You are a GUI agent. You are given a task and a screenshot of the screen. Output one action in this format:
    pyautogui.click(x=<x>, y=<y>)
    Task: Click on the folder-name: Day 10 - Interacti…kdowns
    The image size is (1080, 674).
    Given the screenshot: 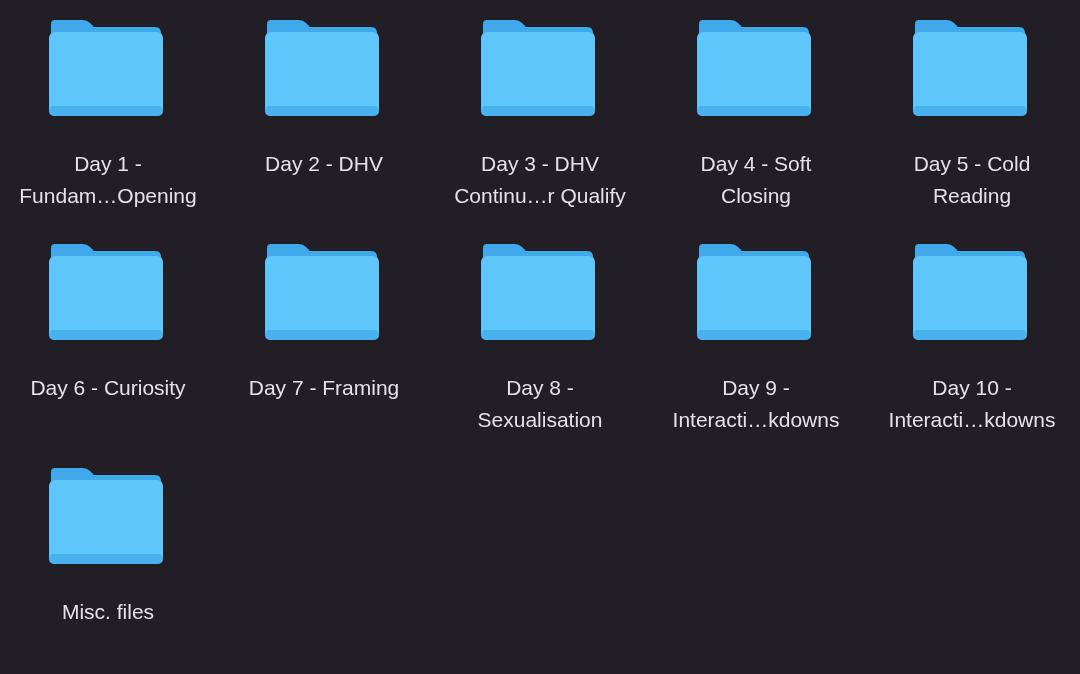 What is the action you would take?
    pyautogui.click(x=972, y=404)
    